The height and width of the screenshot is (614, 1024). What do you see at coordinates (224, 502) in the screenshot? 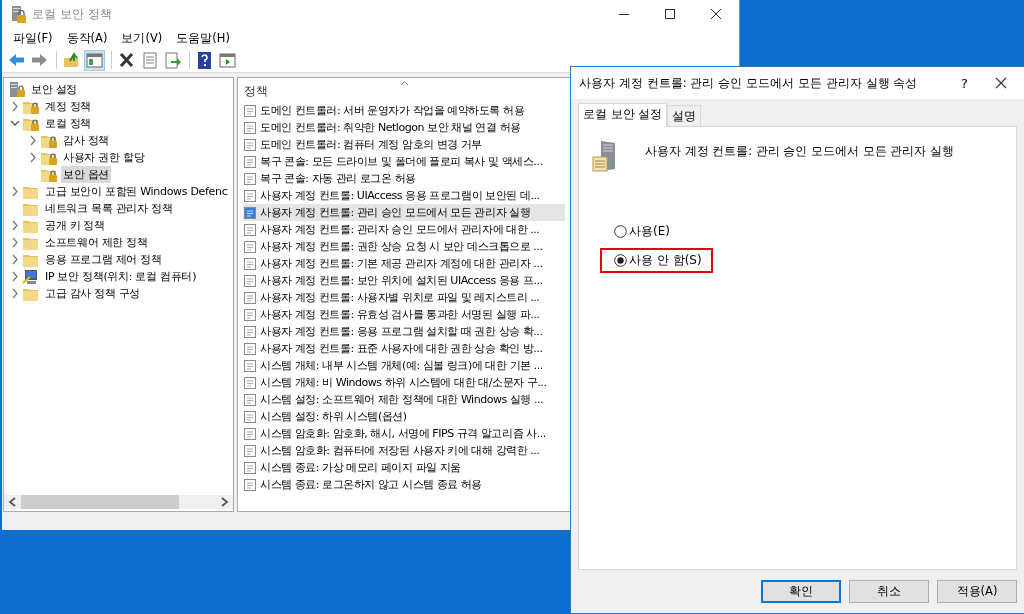
I see `scroll-right-icon` at bounding box center [224, 502].